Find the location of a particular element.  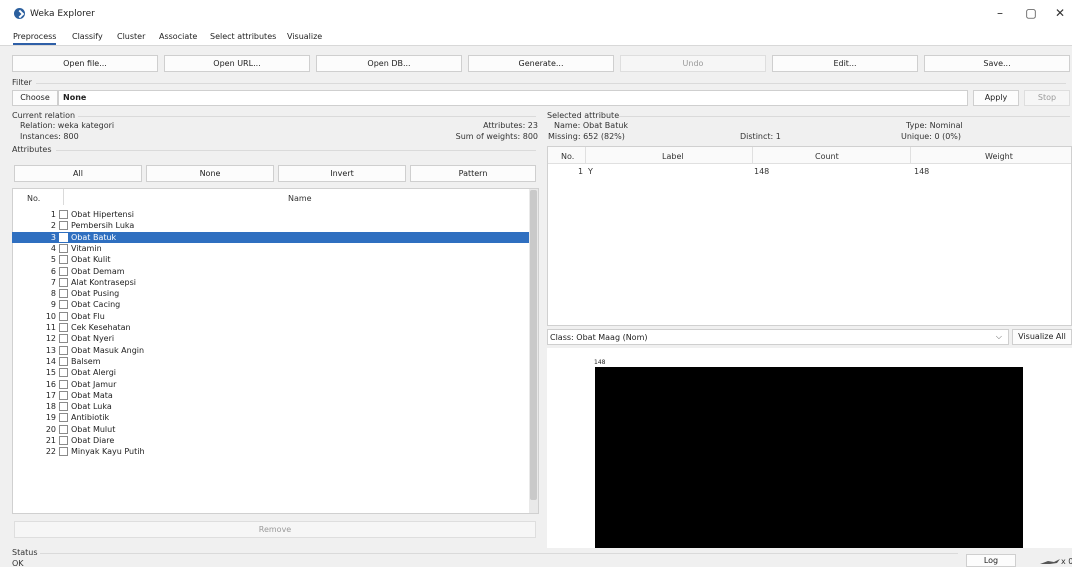

filter-label: Filter is located at coordinates (22, 82).